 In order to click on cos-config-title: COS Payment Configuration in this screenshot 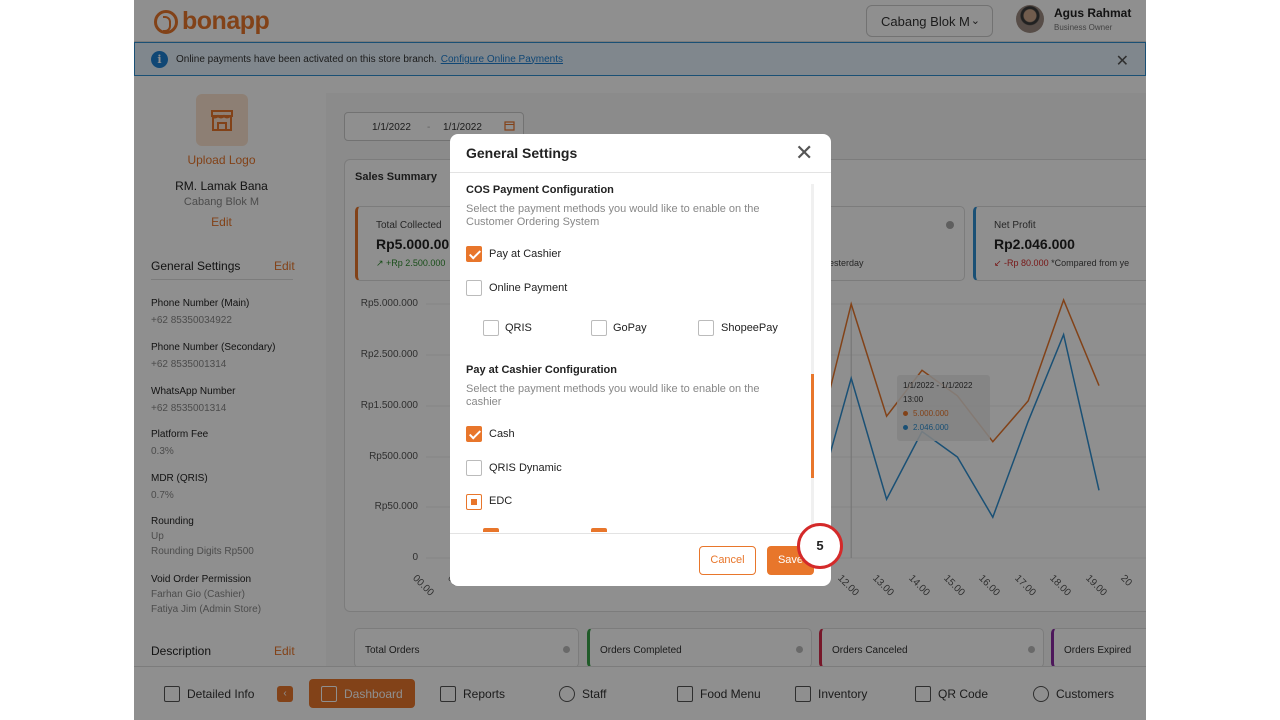, I will do `click(540, 190)`.